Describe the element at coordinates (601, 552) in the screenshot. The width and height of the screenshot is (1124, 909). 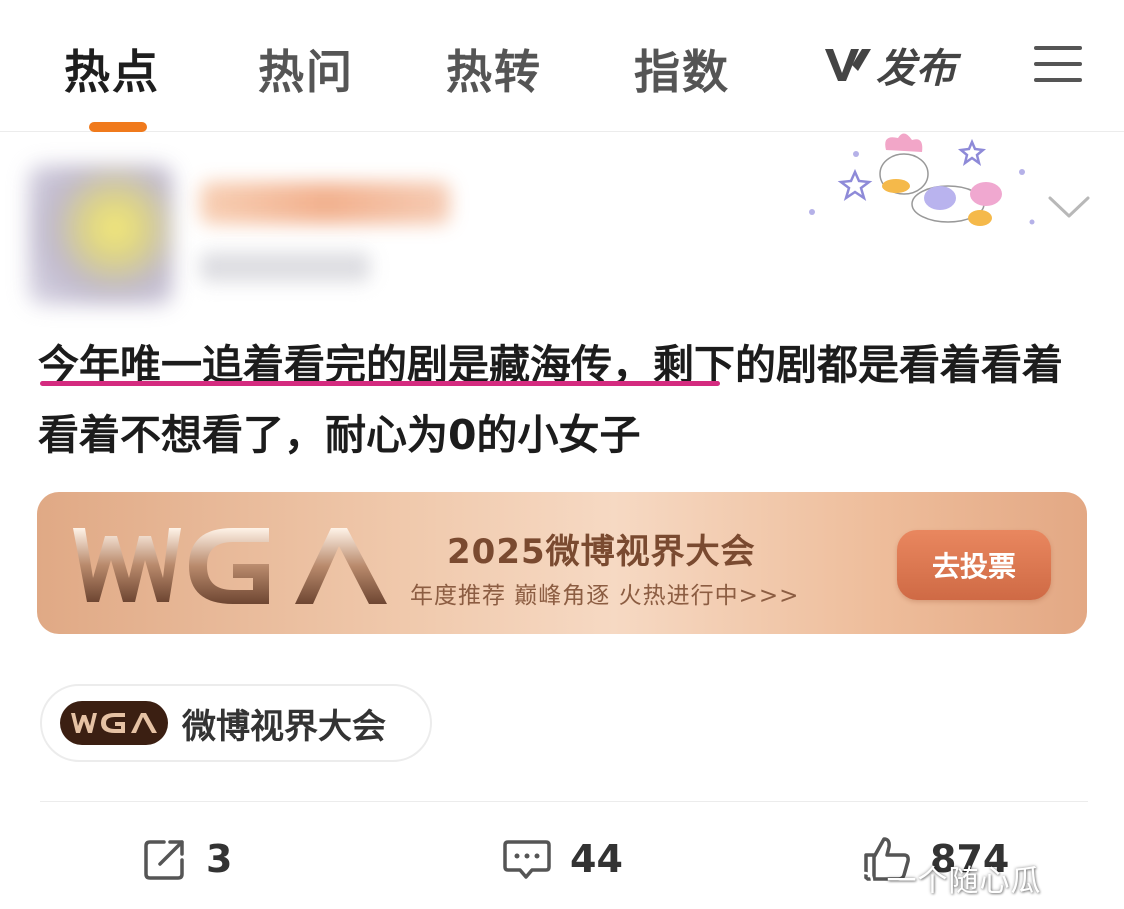
I see `banner-title: 2025微博视界大会` at that location.